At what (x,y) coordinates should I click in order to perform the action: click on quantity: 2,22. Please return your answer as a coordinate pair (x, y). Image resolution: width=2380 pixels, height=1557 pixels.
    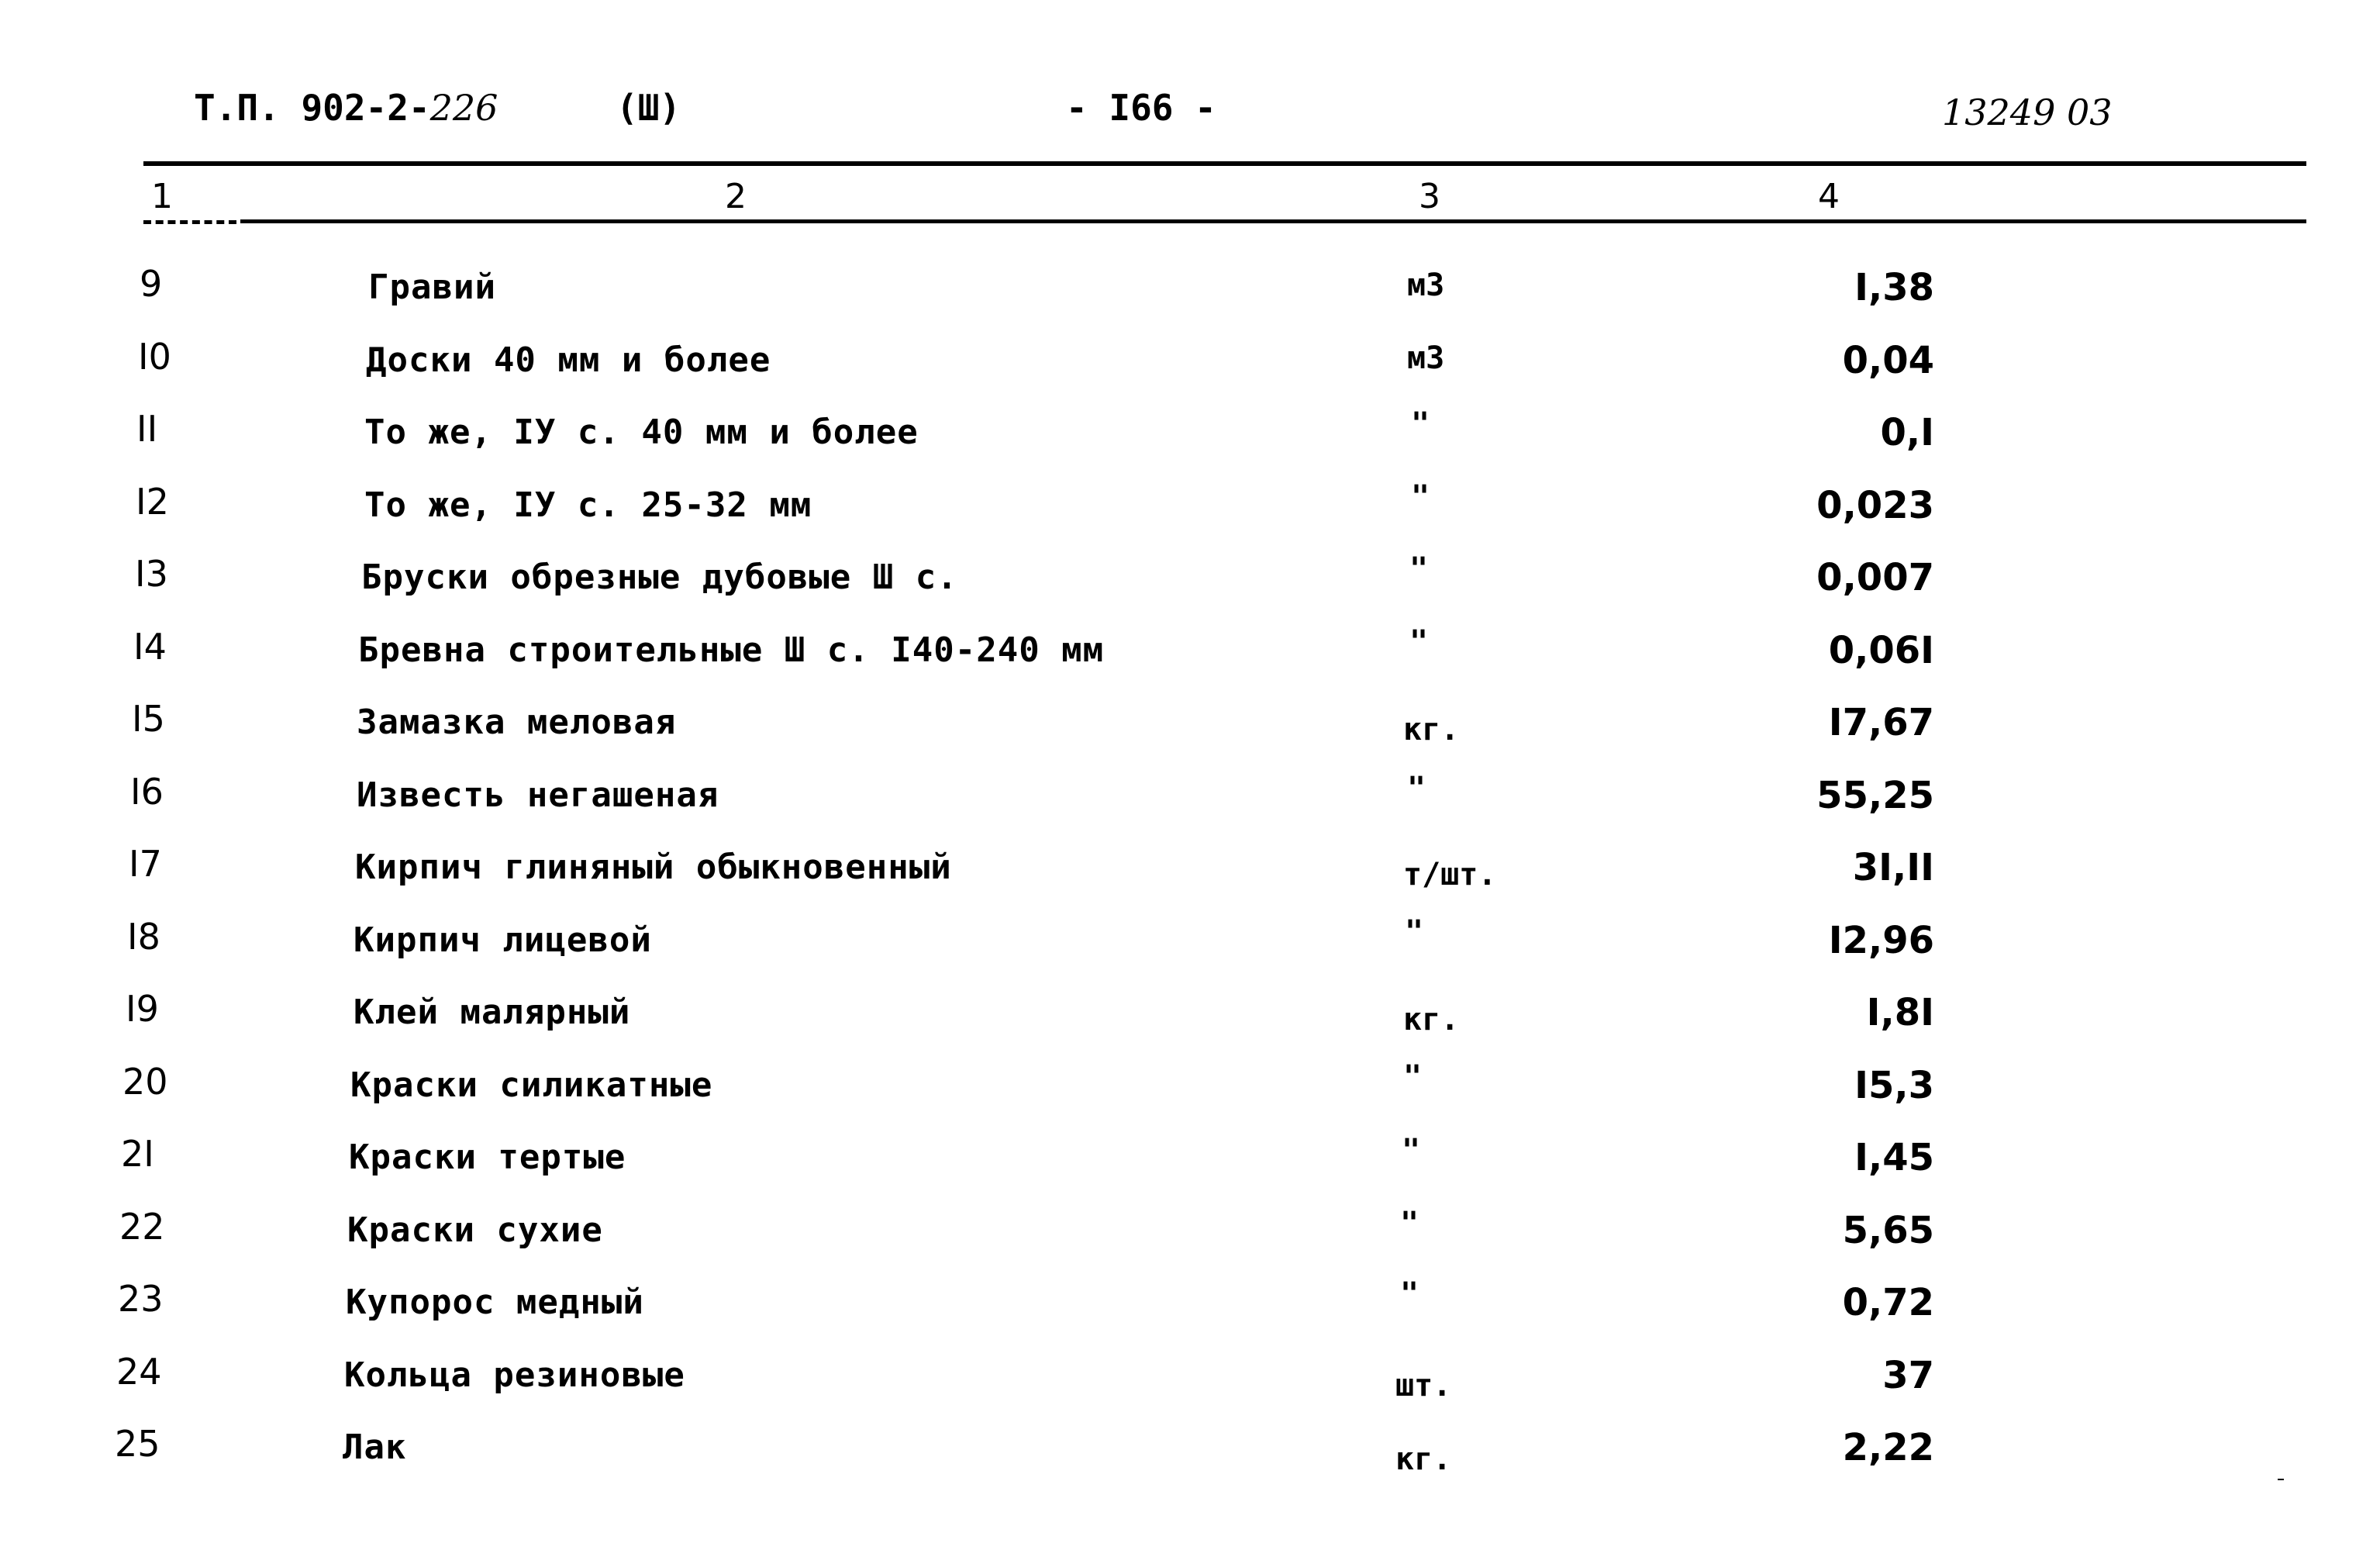
    Looking at the image, I should click on (1888, 1447).